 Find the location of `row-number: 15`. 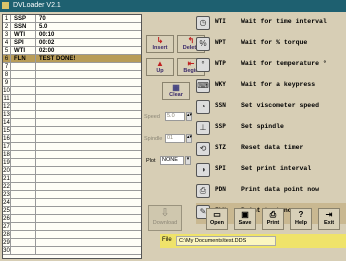

row-number: 15 is located at coordinates (7, 131).